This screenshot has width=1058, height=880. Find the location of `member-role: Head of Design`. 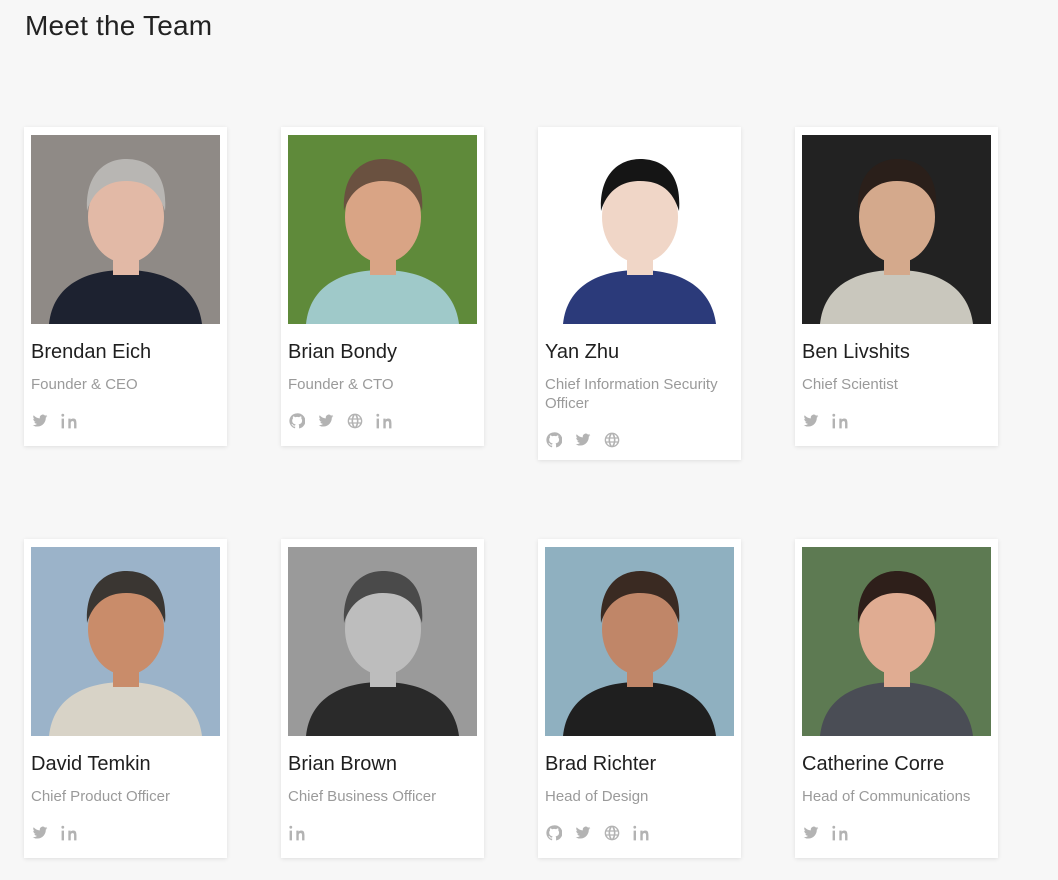

member-role: Head of Design is located at coordinates (597, 796).